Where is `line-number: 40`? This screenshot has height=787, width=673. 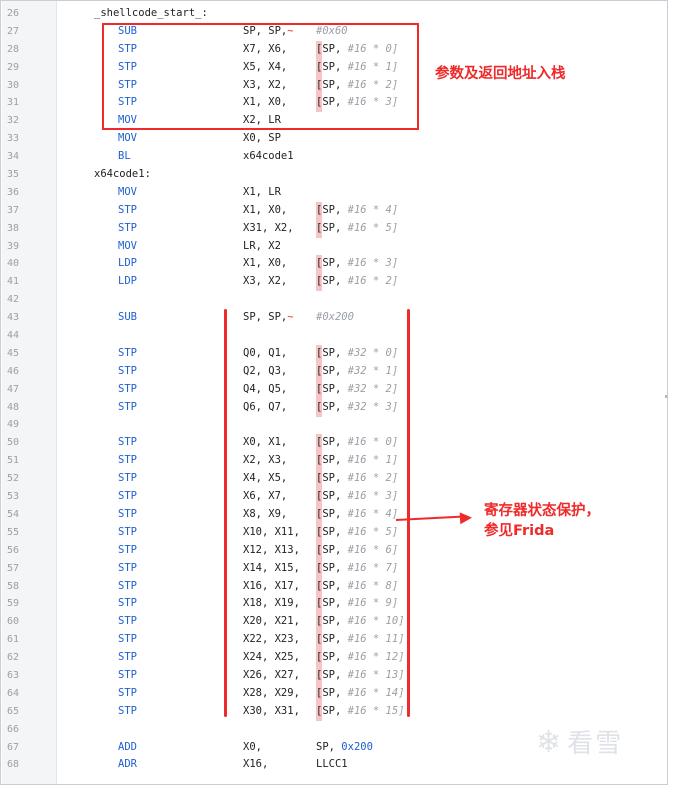
line-number: 40 is located at coordinates (13, 264).